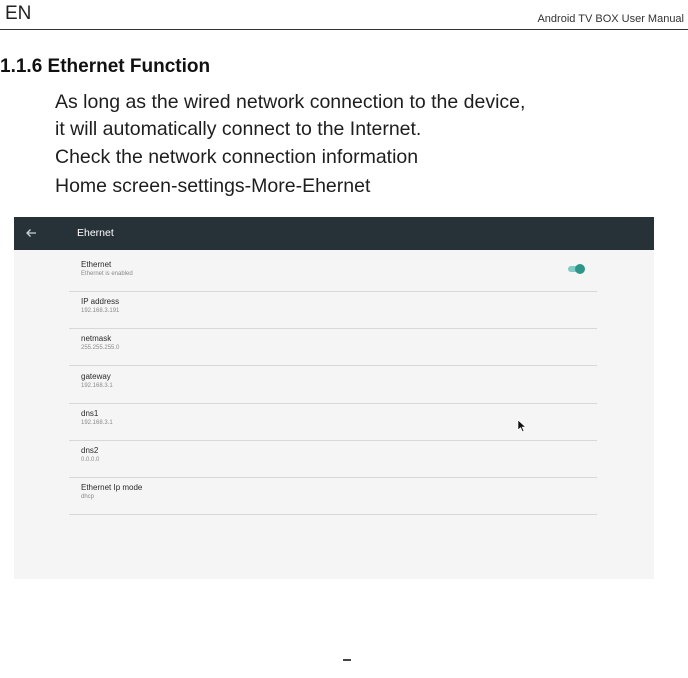 The width and height of the screenshot is (688, 678). What do you see at coordinates (334, 233) in the screenshot?
I see `settings-topbar: Ehernet` at bounding box center [334, 233].